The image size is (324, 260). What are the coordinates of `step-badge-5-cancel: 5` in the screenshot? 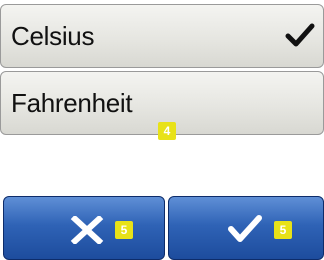 It's located at (124, 230).